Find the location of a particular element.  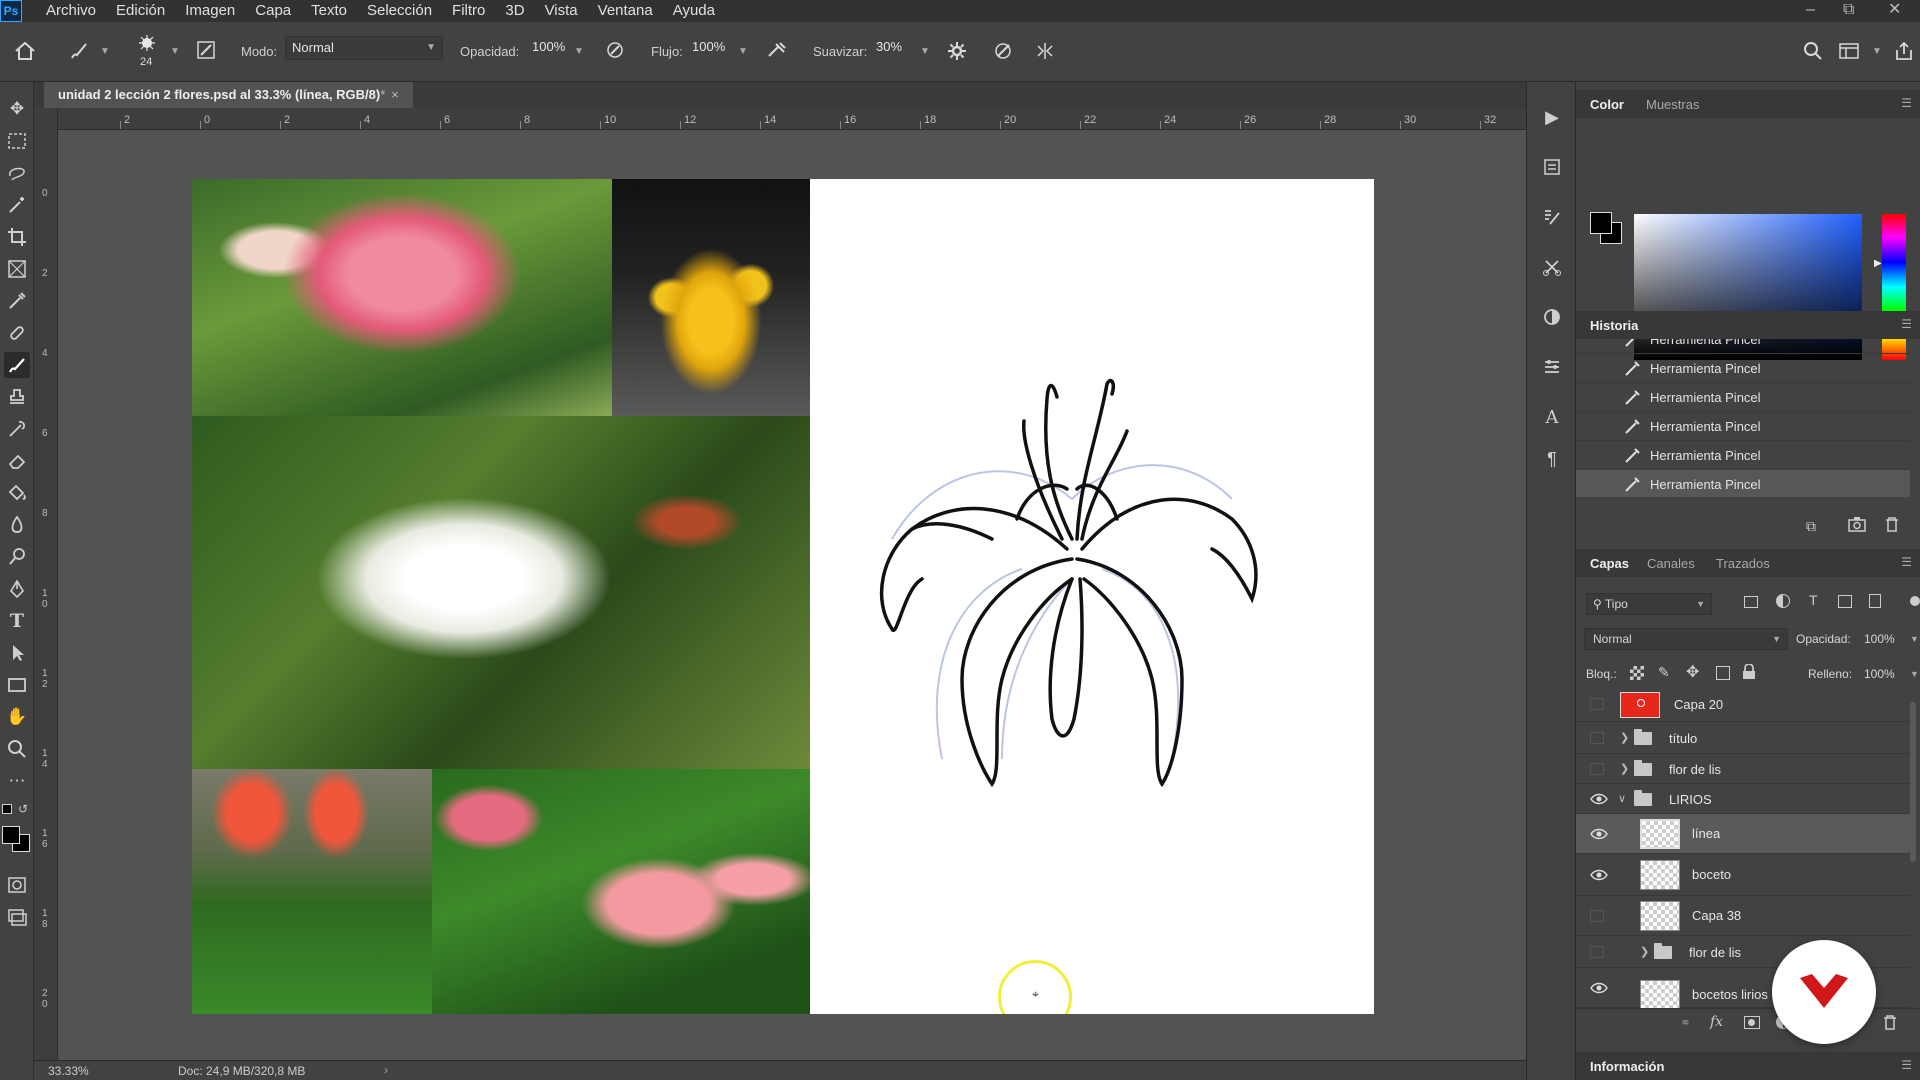

tab-color: Color is located at coordinates (1607, 104).